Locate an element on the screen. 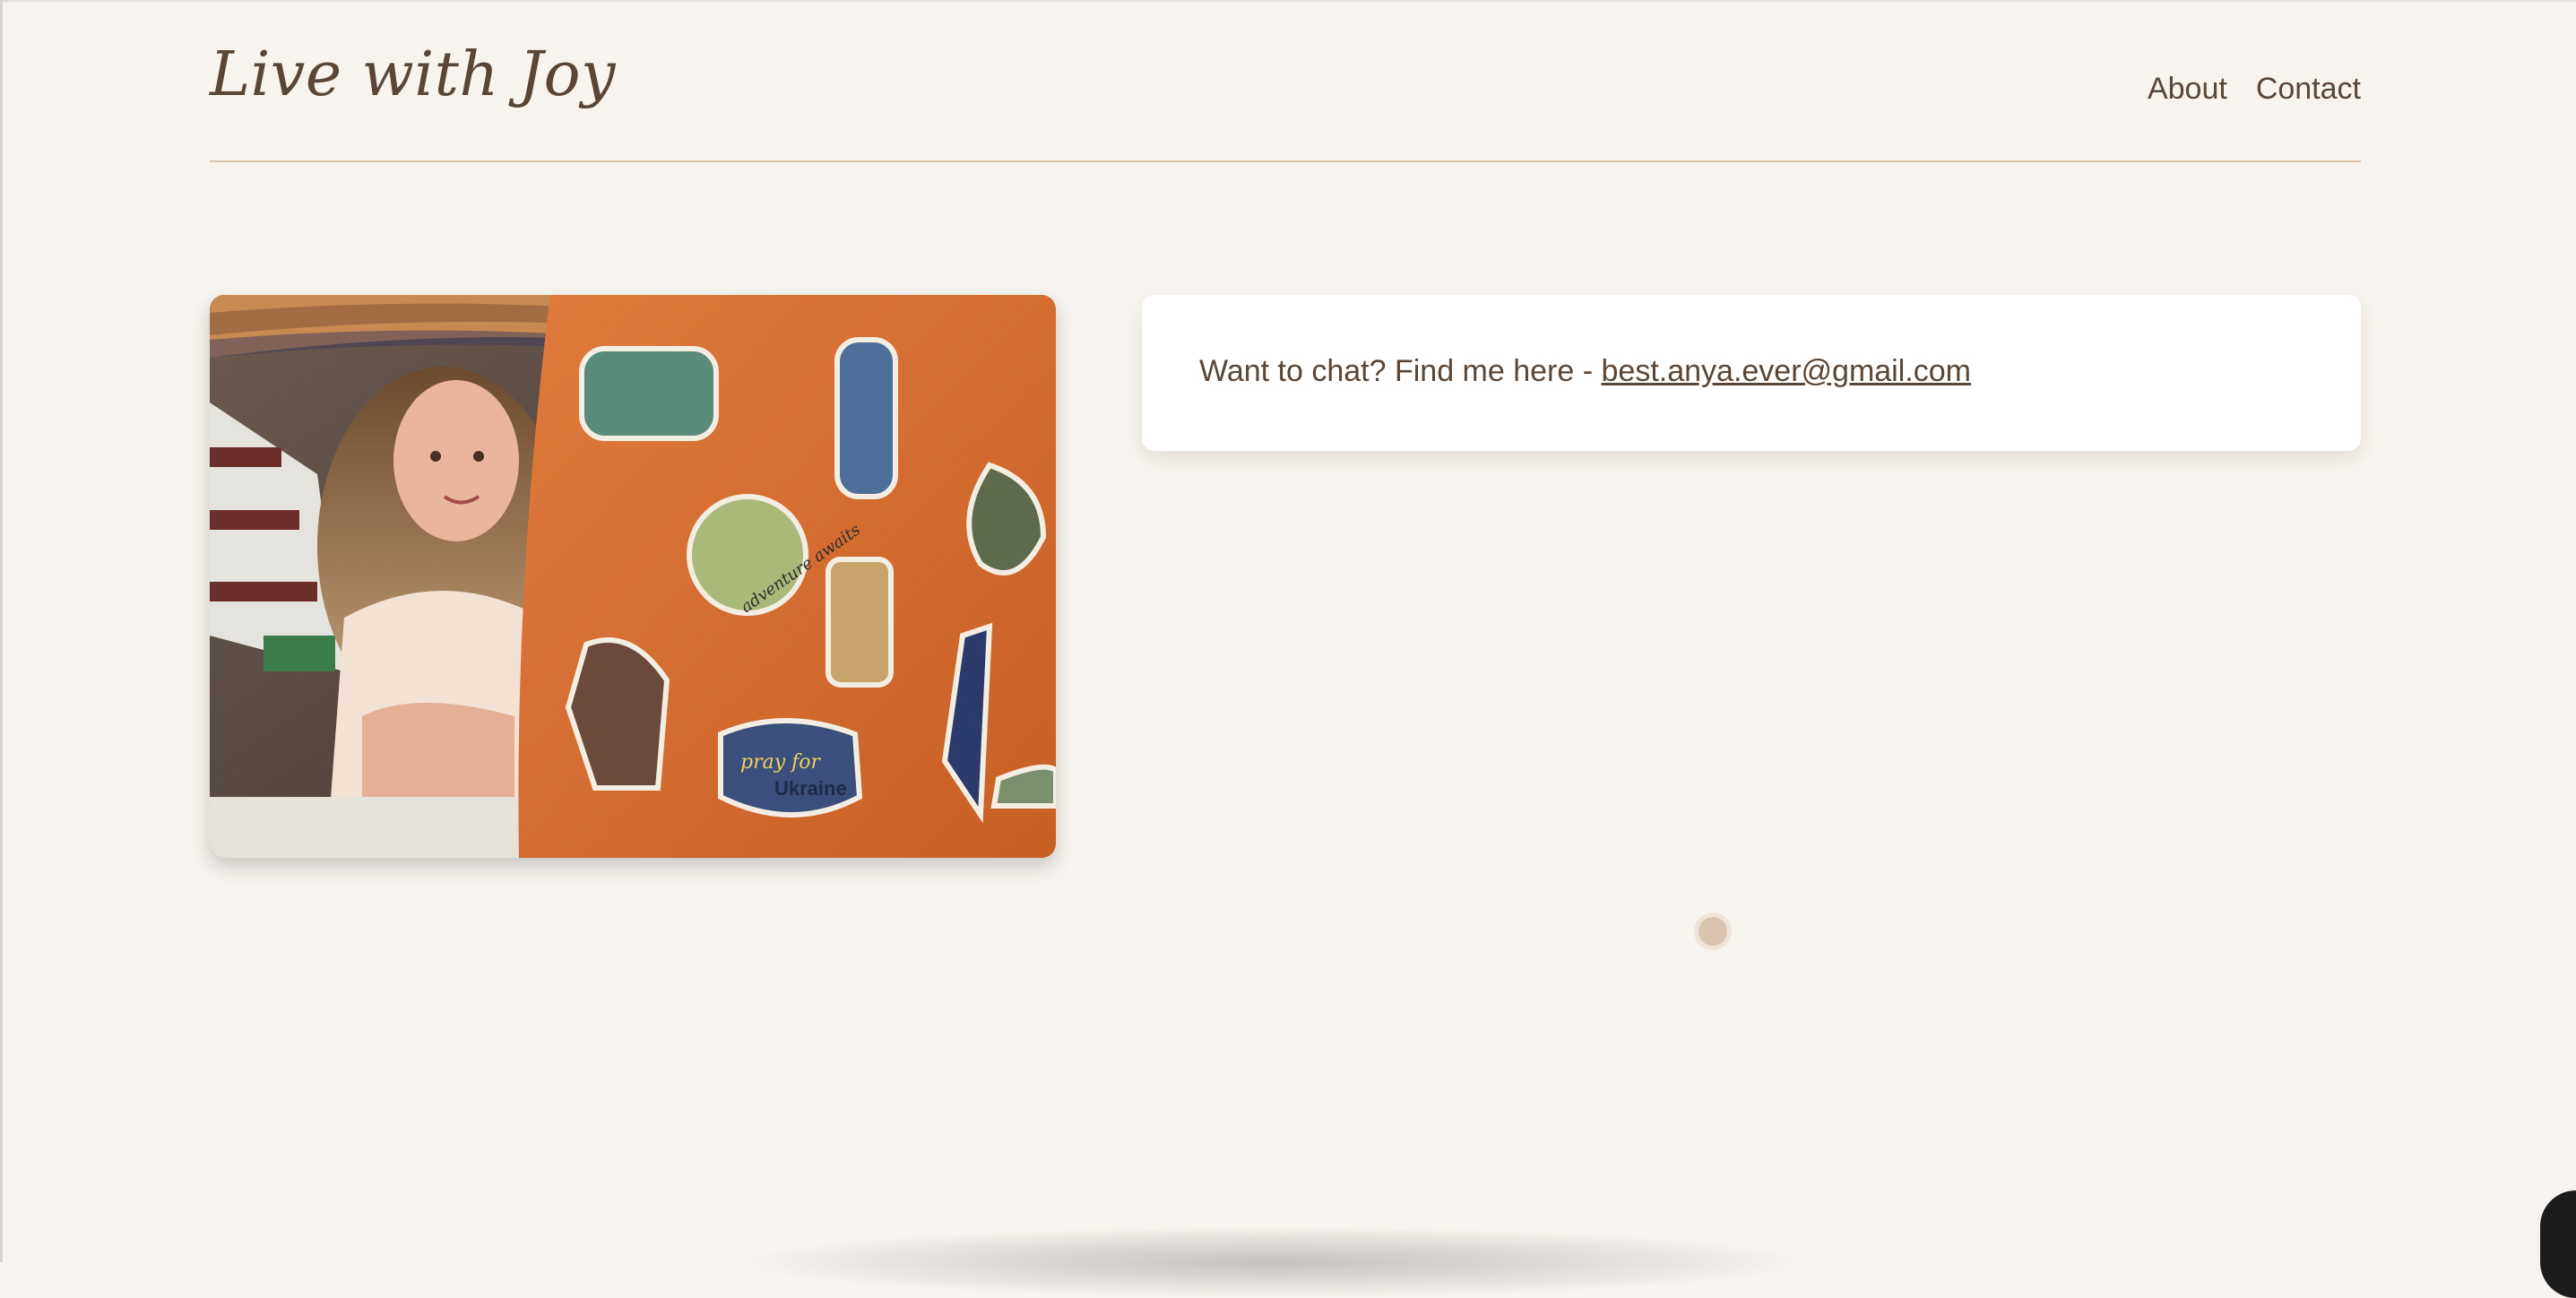 The width and height of the screenshot is (2576, 1298). window-corner is located at coordinates (2558, 1244).